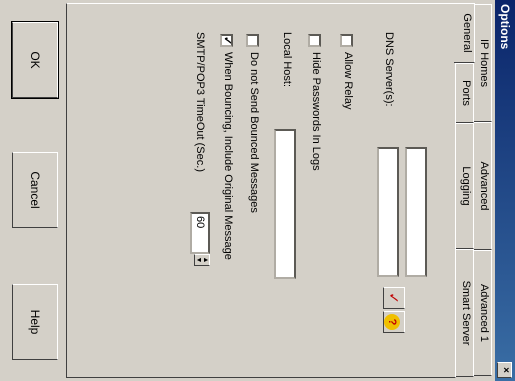  Describe the element at coordinates (465, 93) in the screenshot. I see `tab-ports: Ports` at that location.